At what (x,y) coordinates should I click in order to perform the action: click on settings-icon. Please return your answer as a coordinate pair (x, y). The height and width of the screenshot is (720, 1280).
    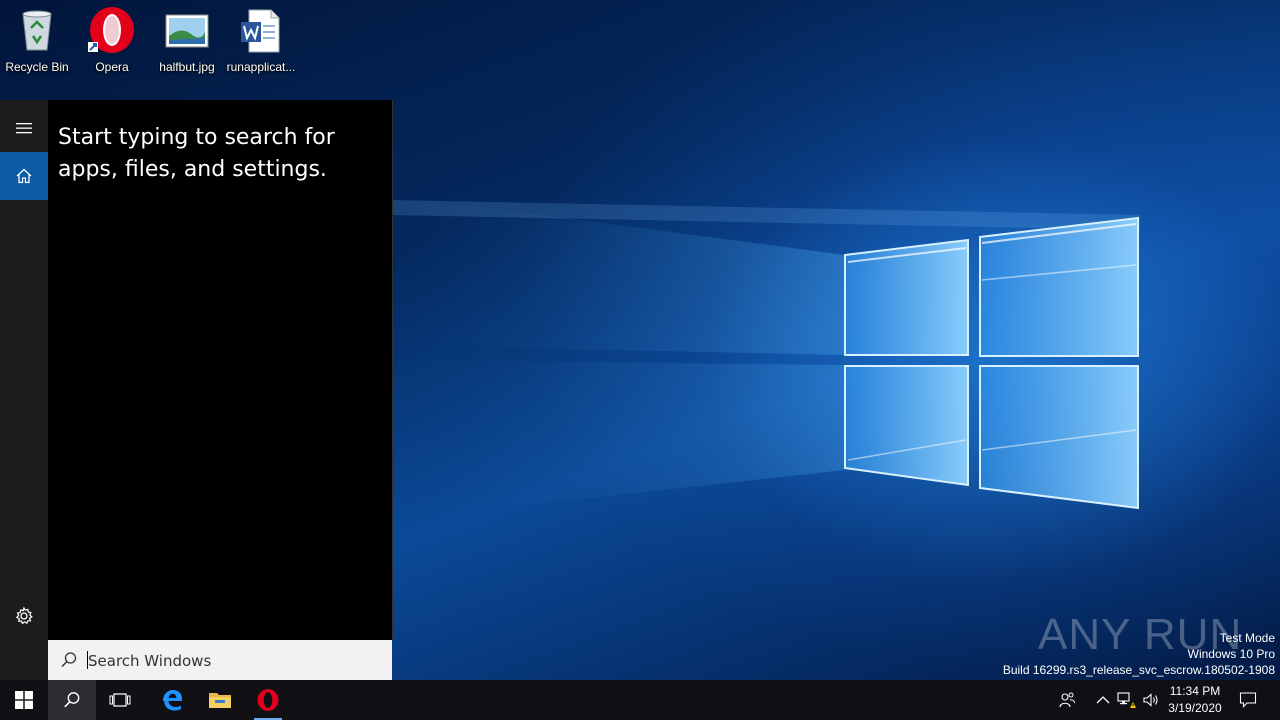
    Looking at the image, I should click on (24, 615).